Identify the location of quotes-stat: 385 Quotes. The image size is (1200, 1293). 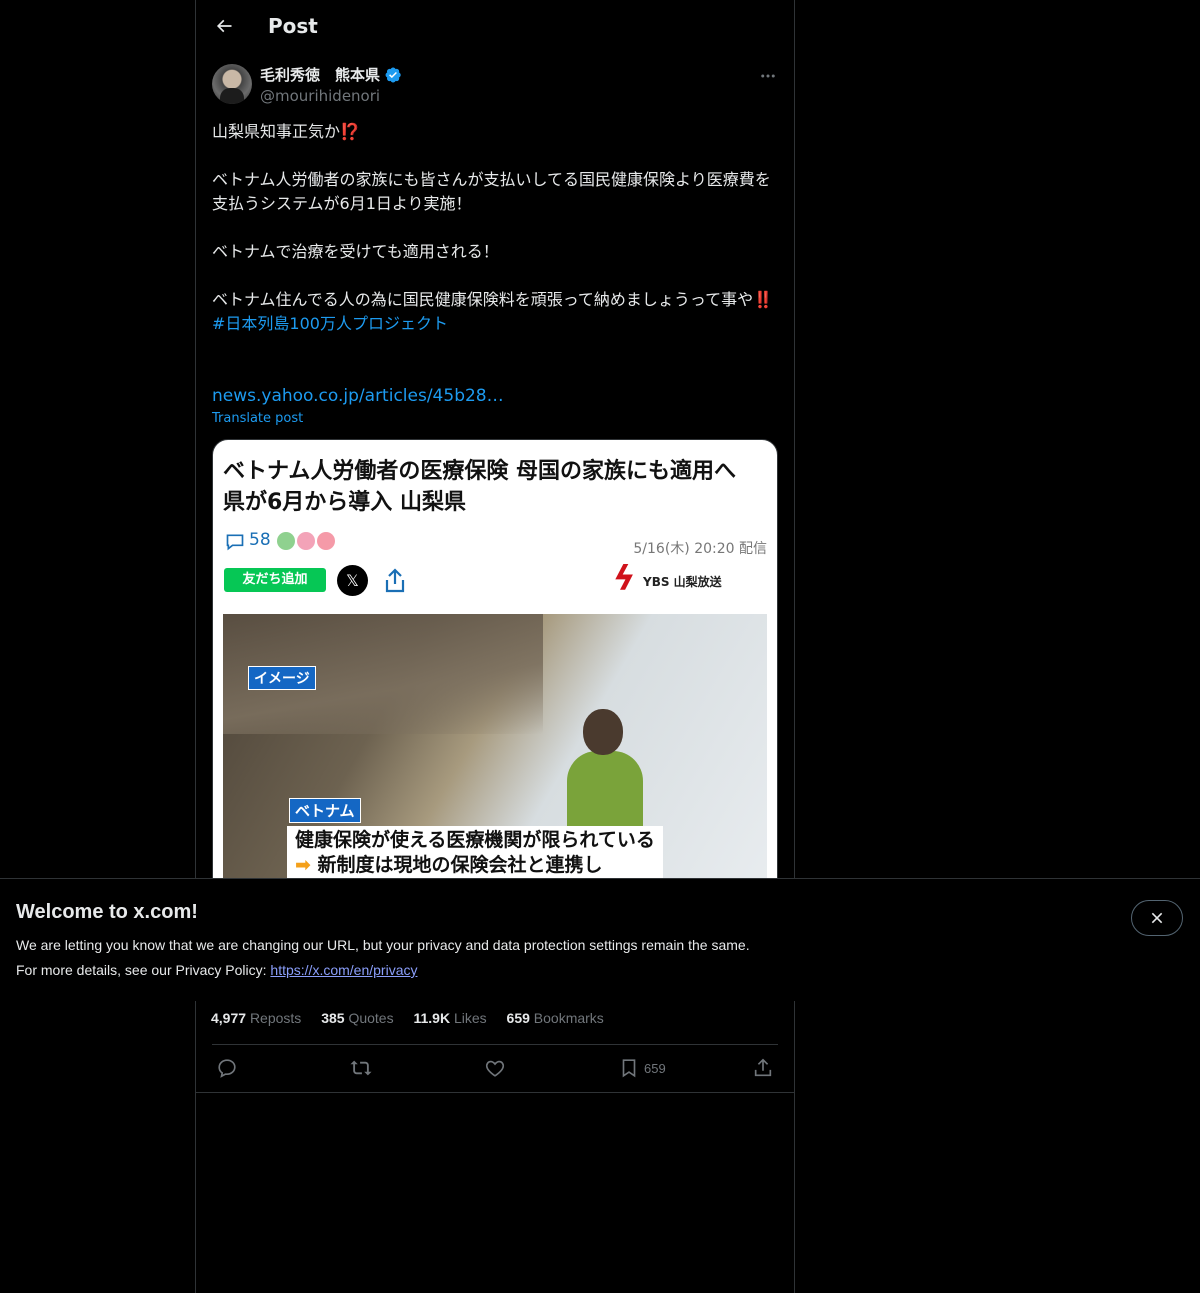
(357, 1018).